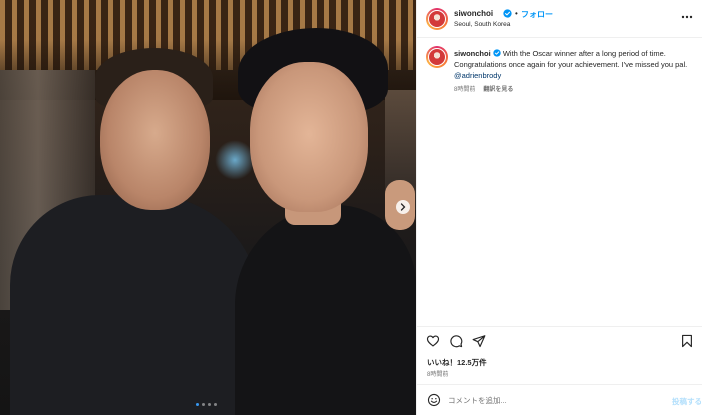 The width and height of the screenshot is (702, 415). What do you see at coordinates (498, 88) in the screenshot?
I see `translate-button: 翻訳を見る` at bounding box center [498, 88].